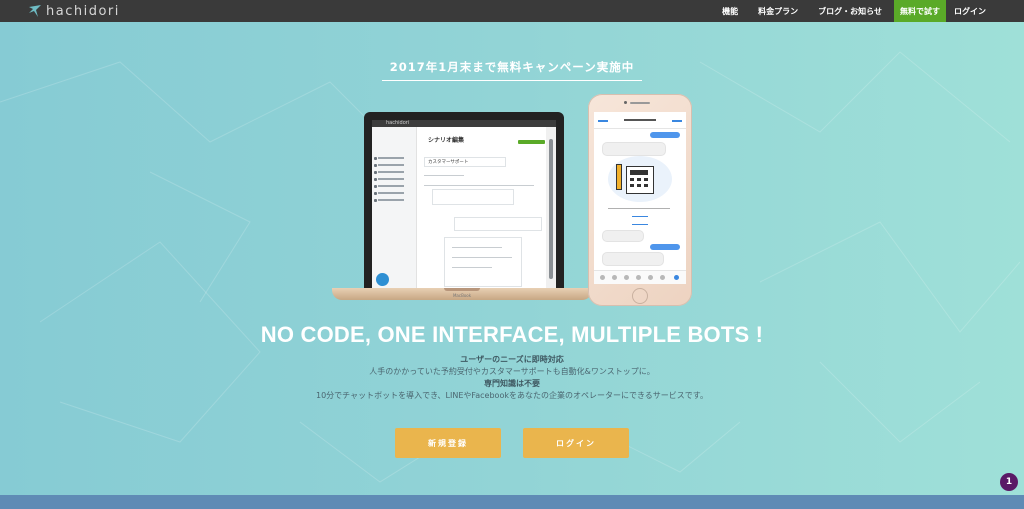 This screenshot has width=1024, height=509. What do you see at coordinates (446, 140) in the screenshot?
I see `app-title: シナリオ編集` at bounding box center [446, 140].